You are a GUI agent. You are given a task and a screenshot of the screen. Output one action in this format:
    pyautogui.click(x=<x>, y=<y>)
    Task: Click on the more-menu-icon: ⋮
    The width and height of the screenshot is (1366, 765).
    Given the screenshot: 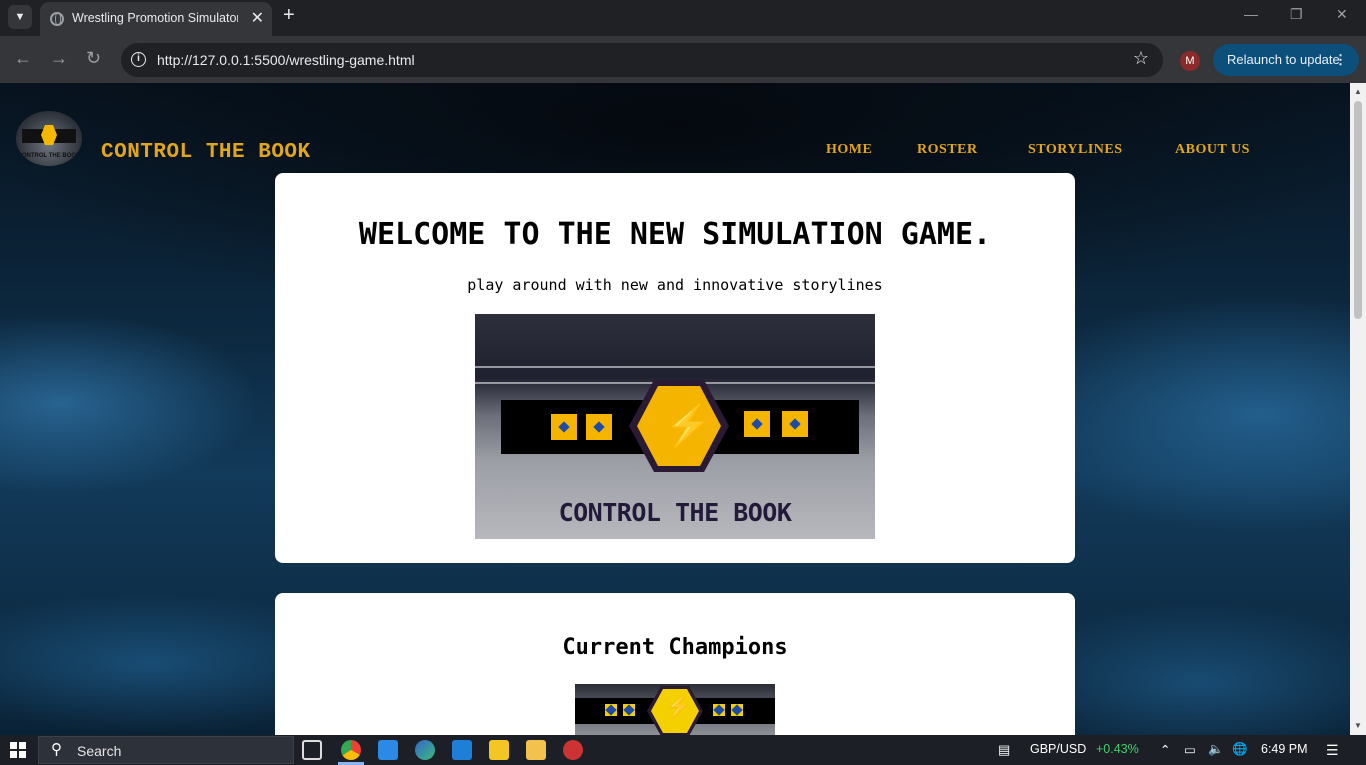 What is the action you would take?
    pyautogui.click(x=1340, y=60)
    